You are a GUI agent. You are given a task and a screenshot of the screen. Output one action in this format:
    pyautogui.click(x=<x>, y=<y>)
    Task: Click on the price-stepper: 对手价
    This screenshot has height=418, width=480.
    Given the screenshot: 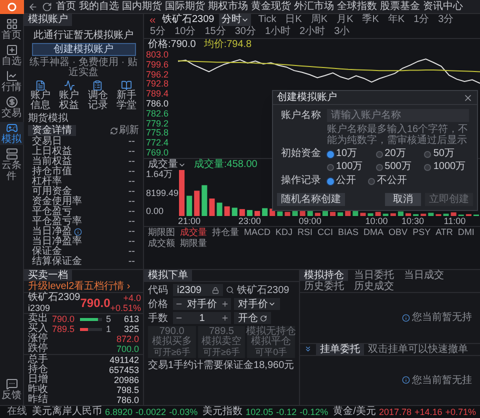 What is the action you would take?
    pyautogui.click(x=202, y=304)
    